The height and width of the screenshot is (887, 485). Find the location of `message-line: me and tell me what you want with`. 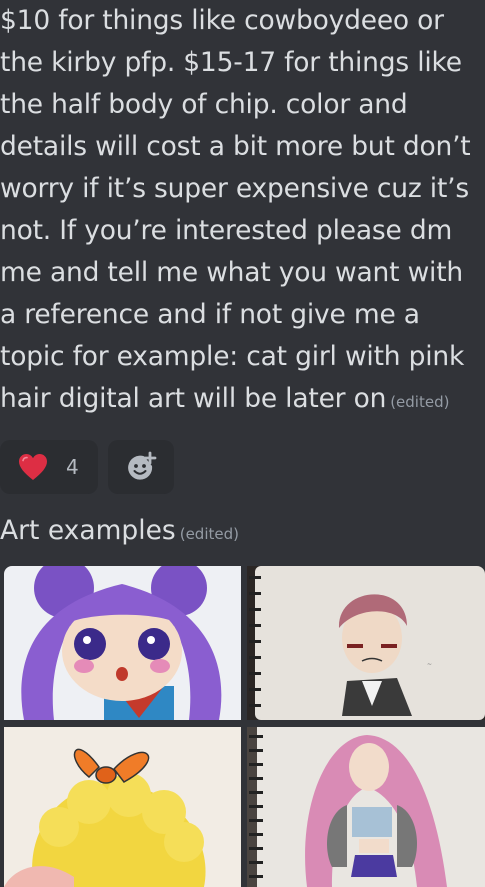

message-line: me and tell me what you want with is located at coordinates (231, 272).